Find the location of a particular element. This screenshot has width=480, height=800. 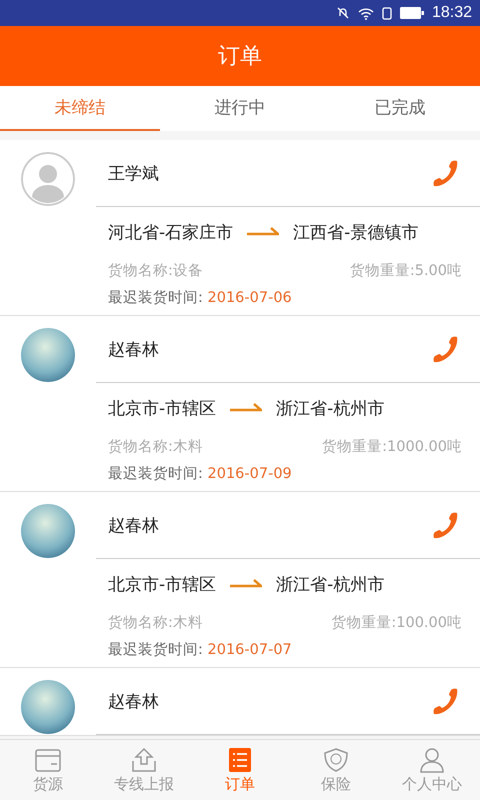

upload-icon is located at coordinates (144, 759).